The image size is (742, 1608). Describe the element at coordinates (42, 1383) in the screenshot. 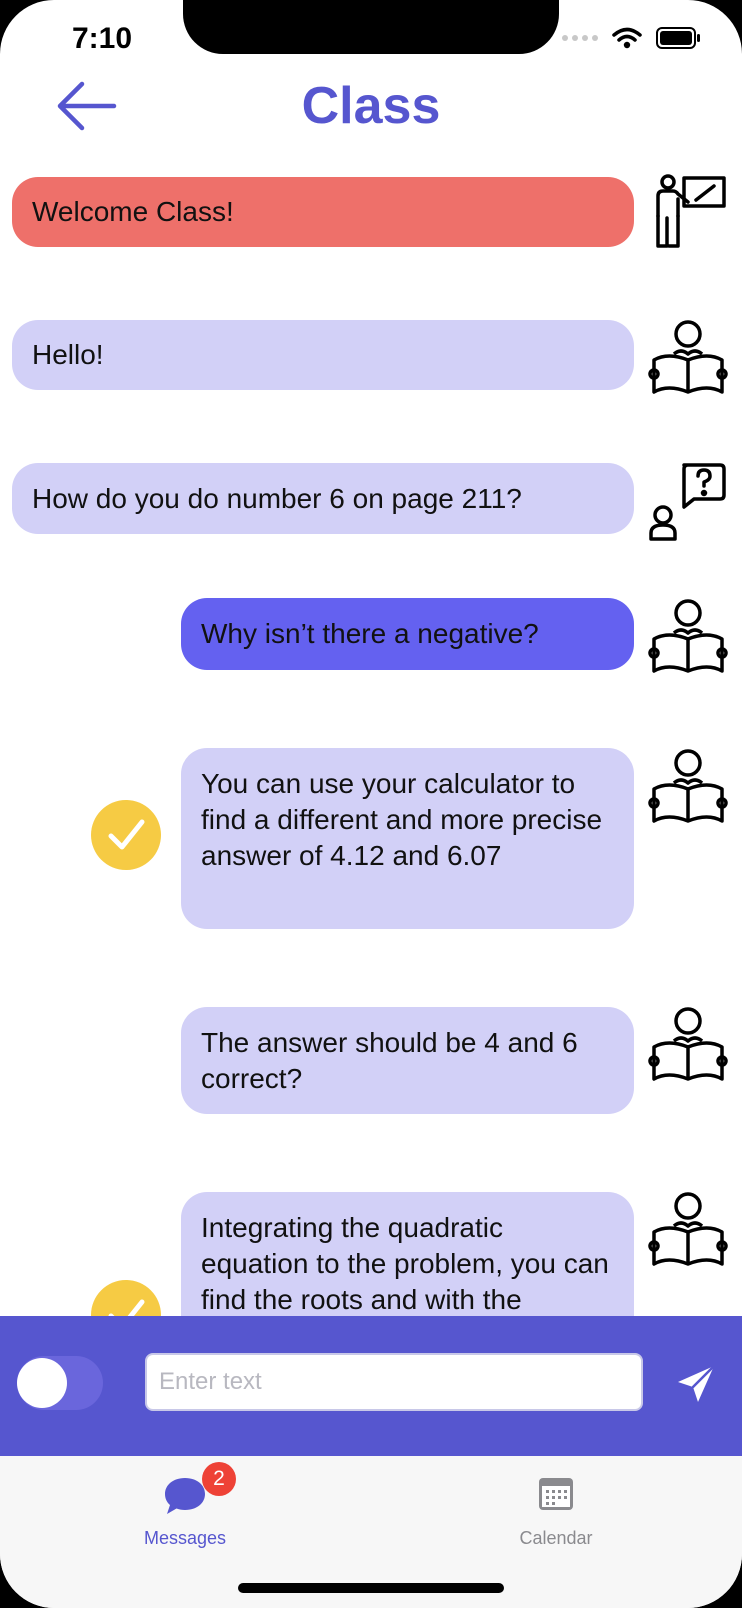

I see `toggle-knob` at that location.